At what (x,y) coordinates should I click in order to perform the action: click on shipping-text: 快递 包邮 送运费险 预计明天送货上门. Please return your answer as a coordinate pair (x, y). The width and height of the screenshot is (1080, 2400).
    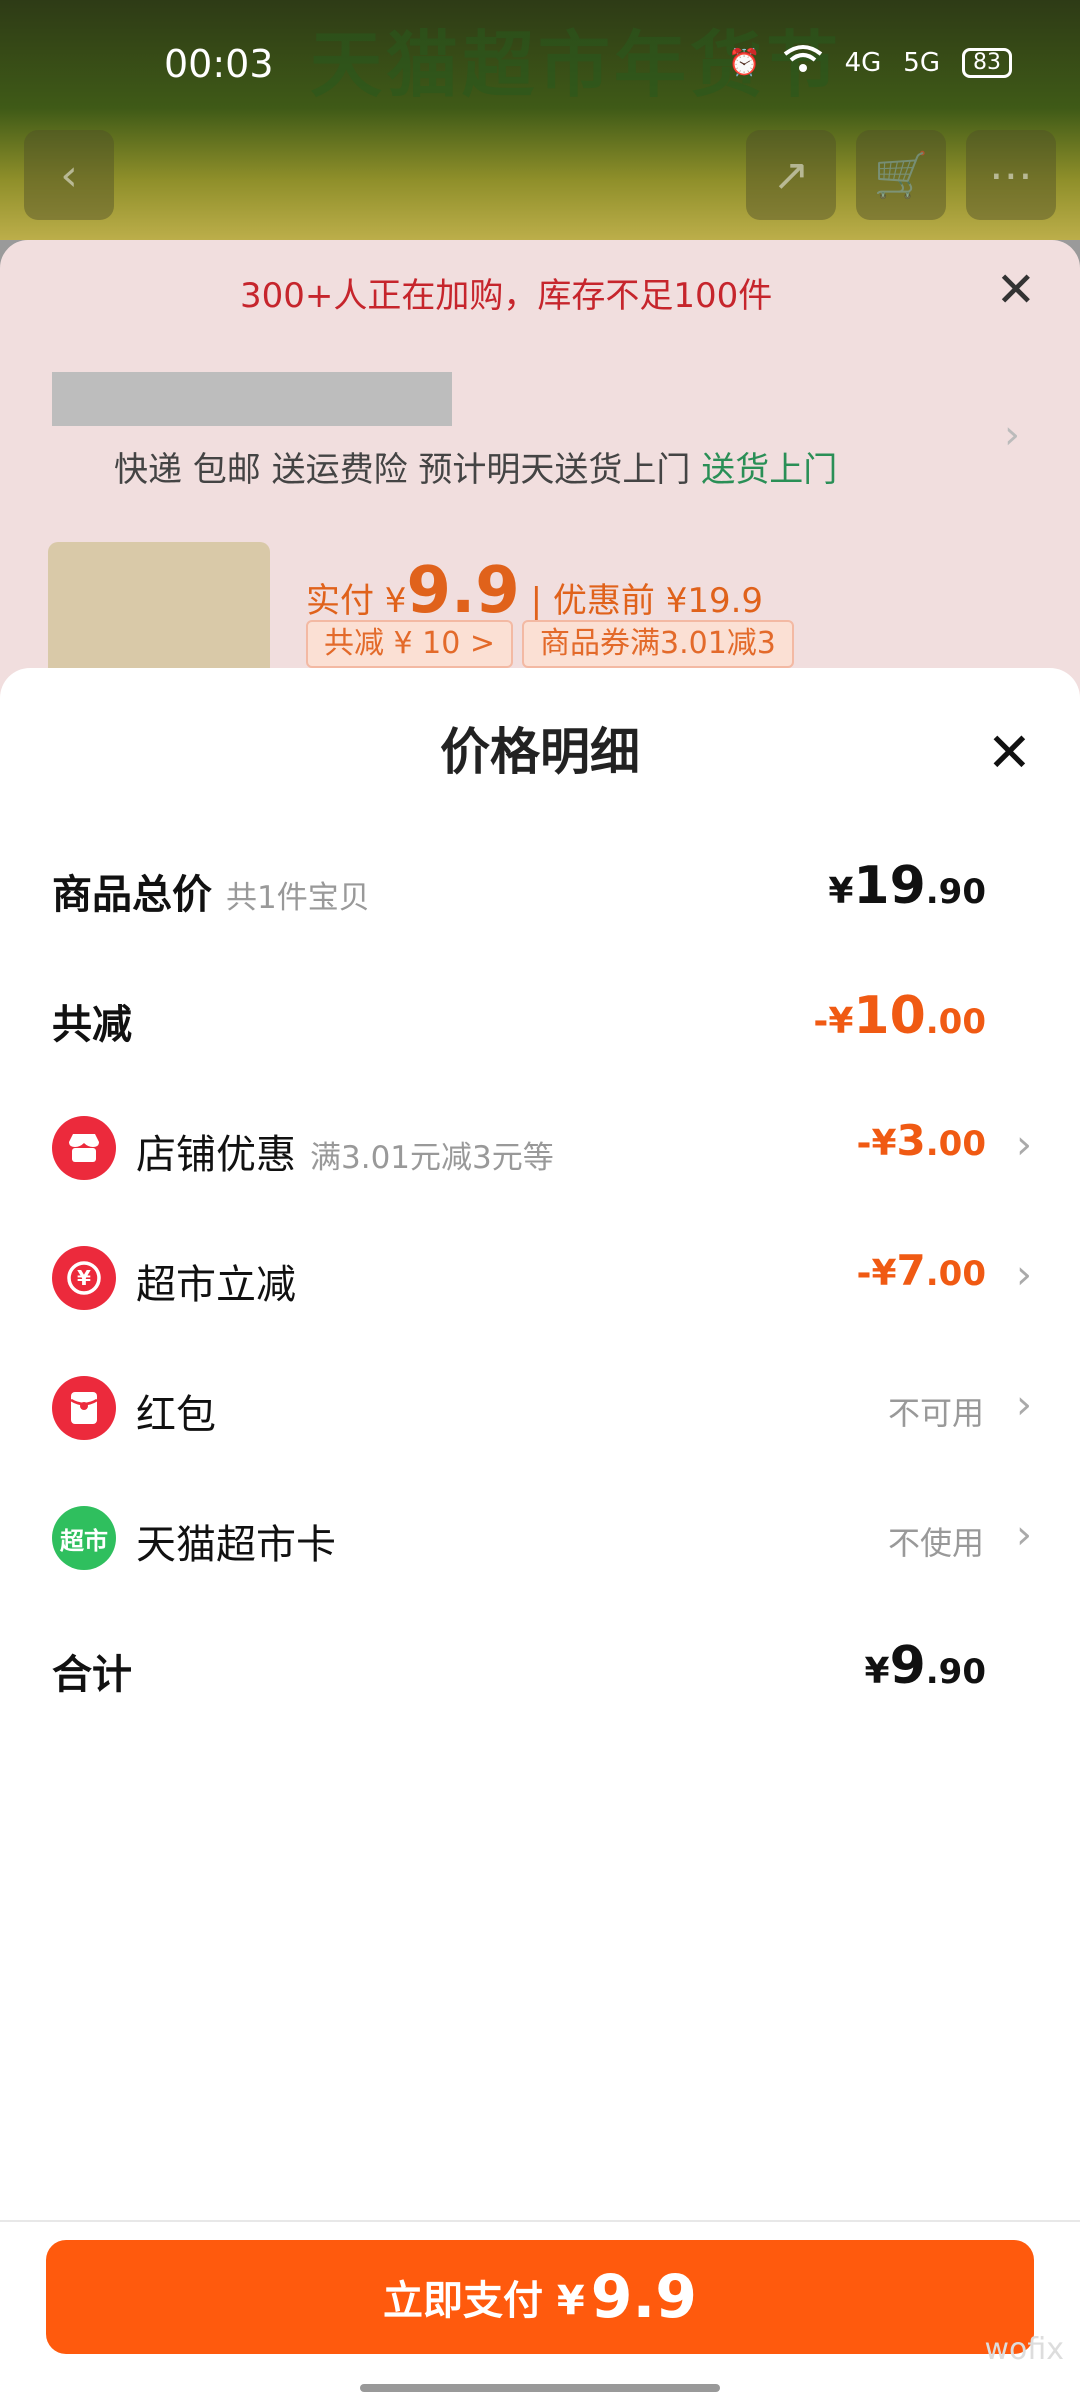
    Looking at the image, I should click on (402, 470).